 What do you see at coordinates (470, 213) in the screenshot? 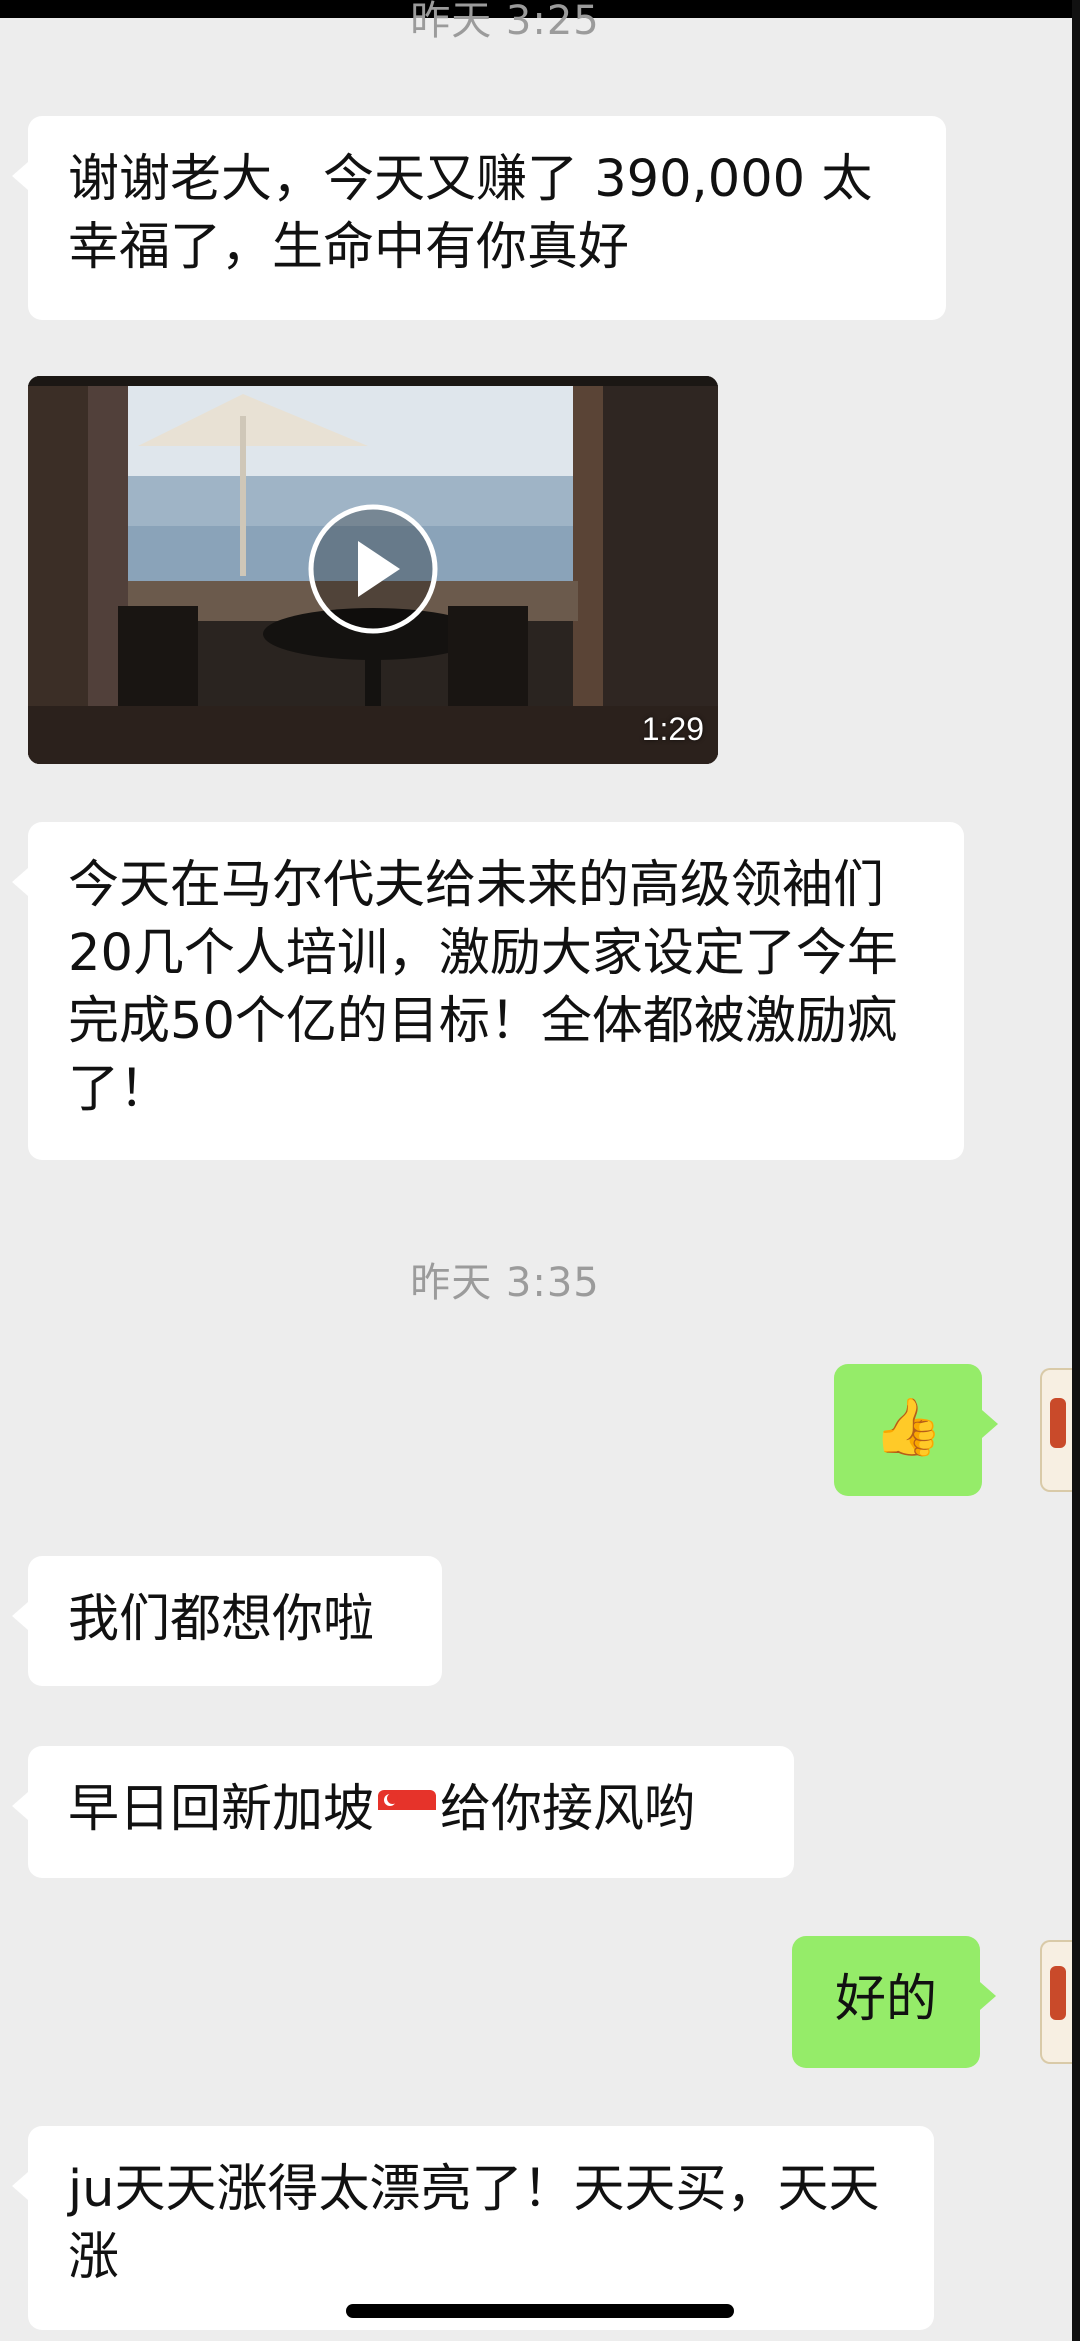
I see `message-text: 谢谢老大，今天又赚了 390,000 太幸福了，生命中有你真好` at bounding box center [470, 213].